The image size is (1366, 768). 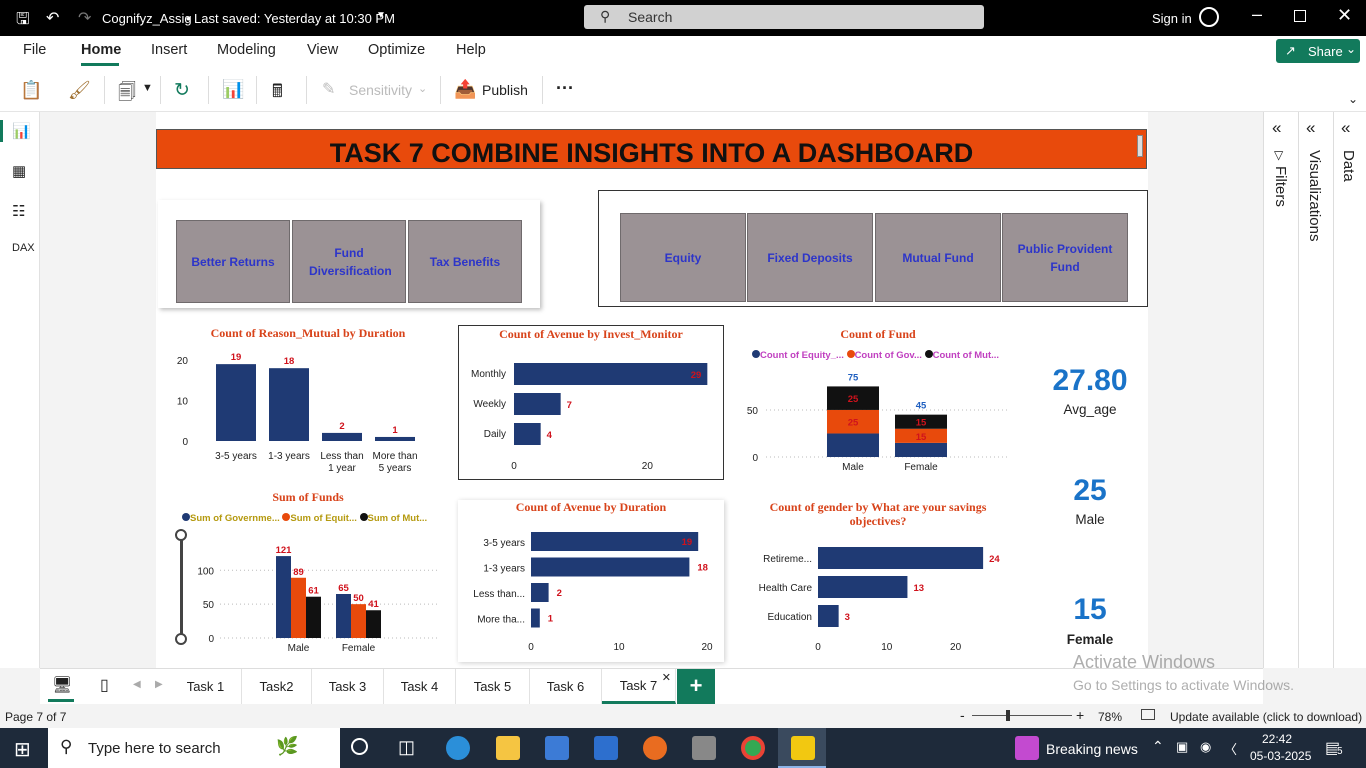 What do you see at coordinates (1172, 18) in the screenshot?
I see `sign-in-link: Sign in` at bounding box center [1172, 18].